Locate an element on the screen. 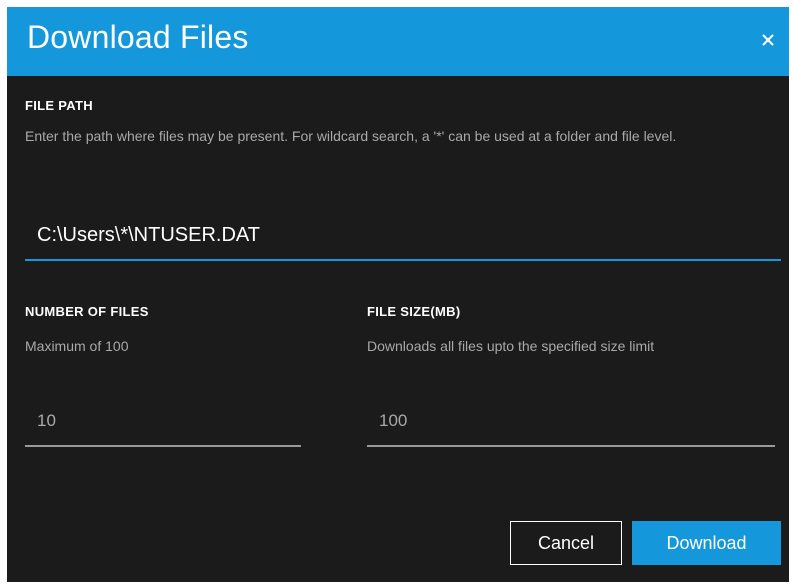 This screenshot has height=586, width=794. number-of-files-label: NUMBER OF FILES is located at coordinates (87, 311).